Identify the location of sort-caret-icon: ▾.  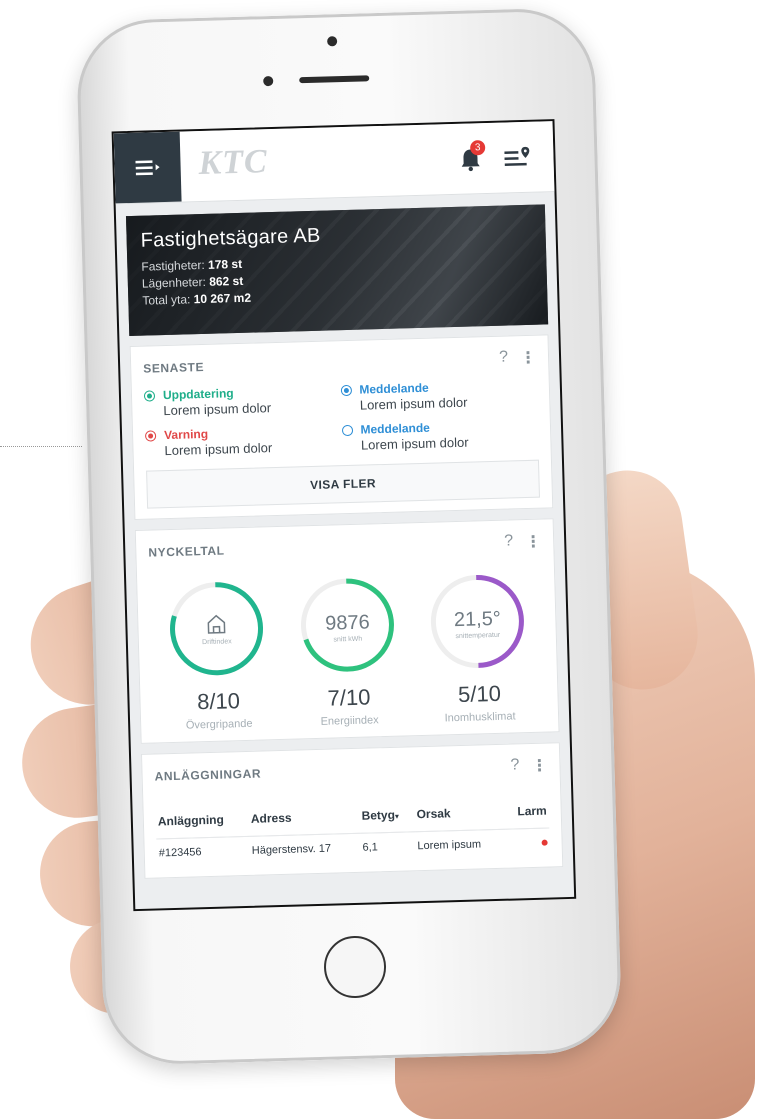
(397, 816).